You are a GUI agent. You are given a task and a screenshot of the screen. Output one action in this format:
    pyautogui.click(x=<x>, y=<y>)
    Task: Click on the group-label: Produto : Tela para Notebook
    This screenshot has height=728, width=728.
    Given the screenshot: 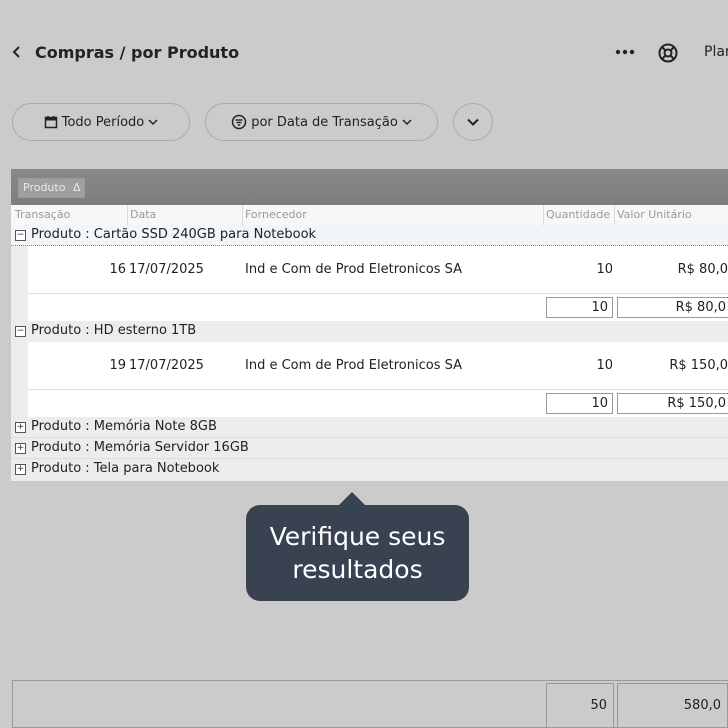 What is the action you would take?
    pyautogui.click(x=125, y=468)
    